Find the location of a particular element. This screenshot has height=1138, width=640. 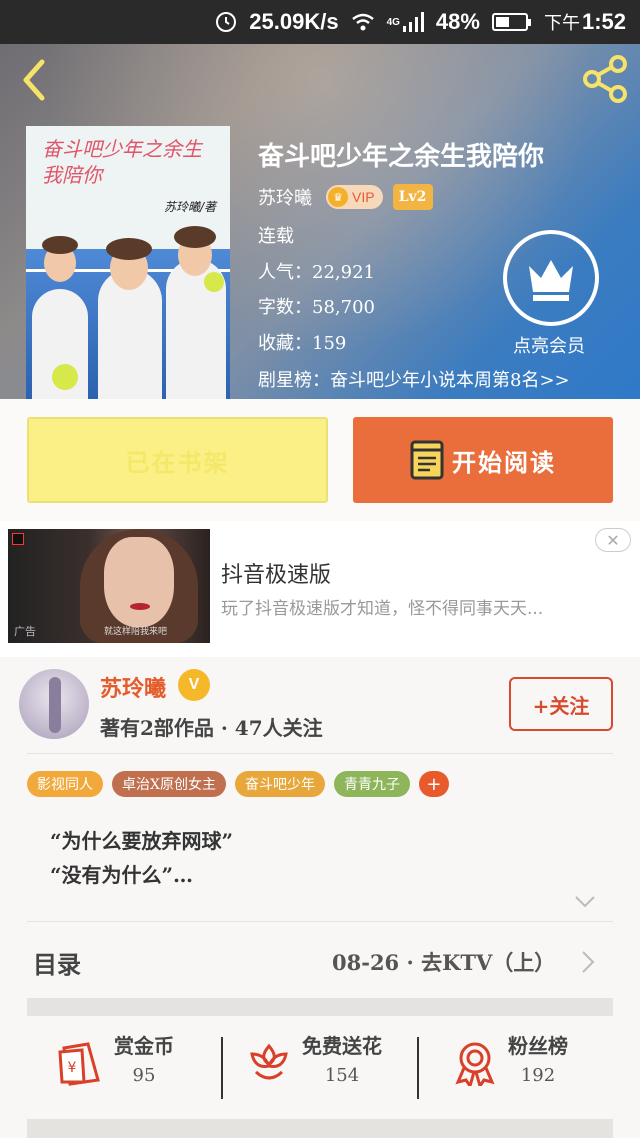

avatar is located at coordinates (54, 704).